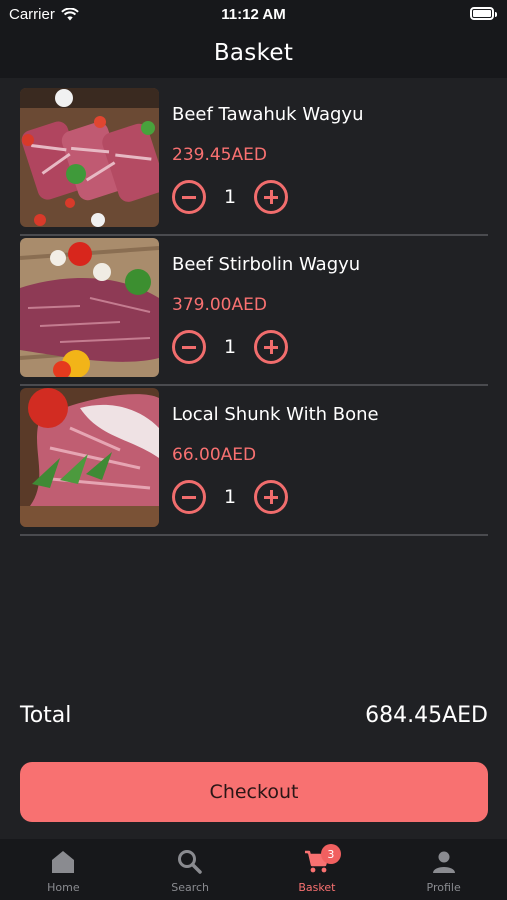  I want to click on tab-bar: Home Search 3 Basket Profile, so click(253, 869).